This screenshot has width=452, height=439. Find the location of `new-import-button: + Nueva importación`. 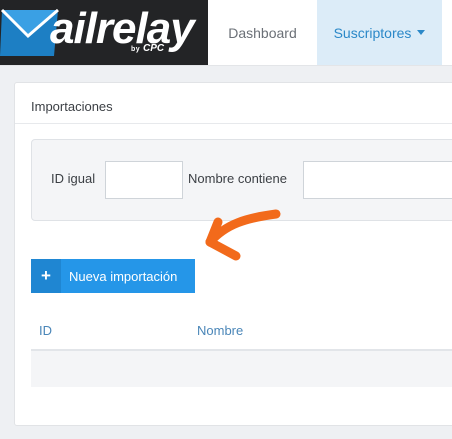

new-import-button: + Nueva importación is located at coordinates (113, 276).